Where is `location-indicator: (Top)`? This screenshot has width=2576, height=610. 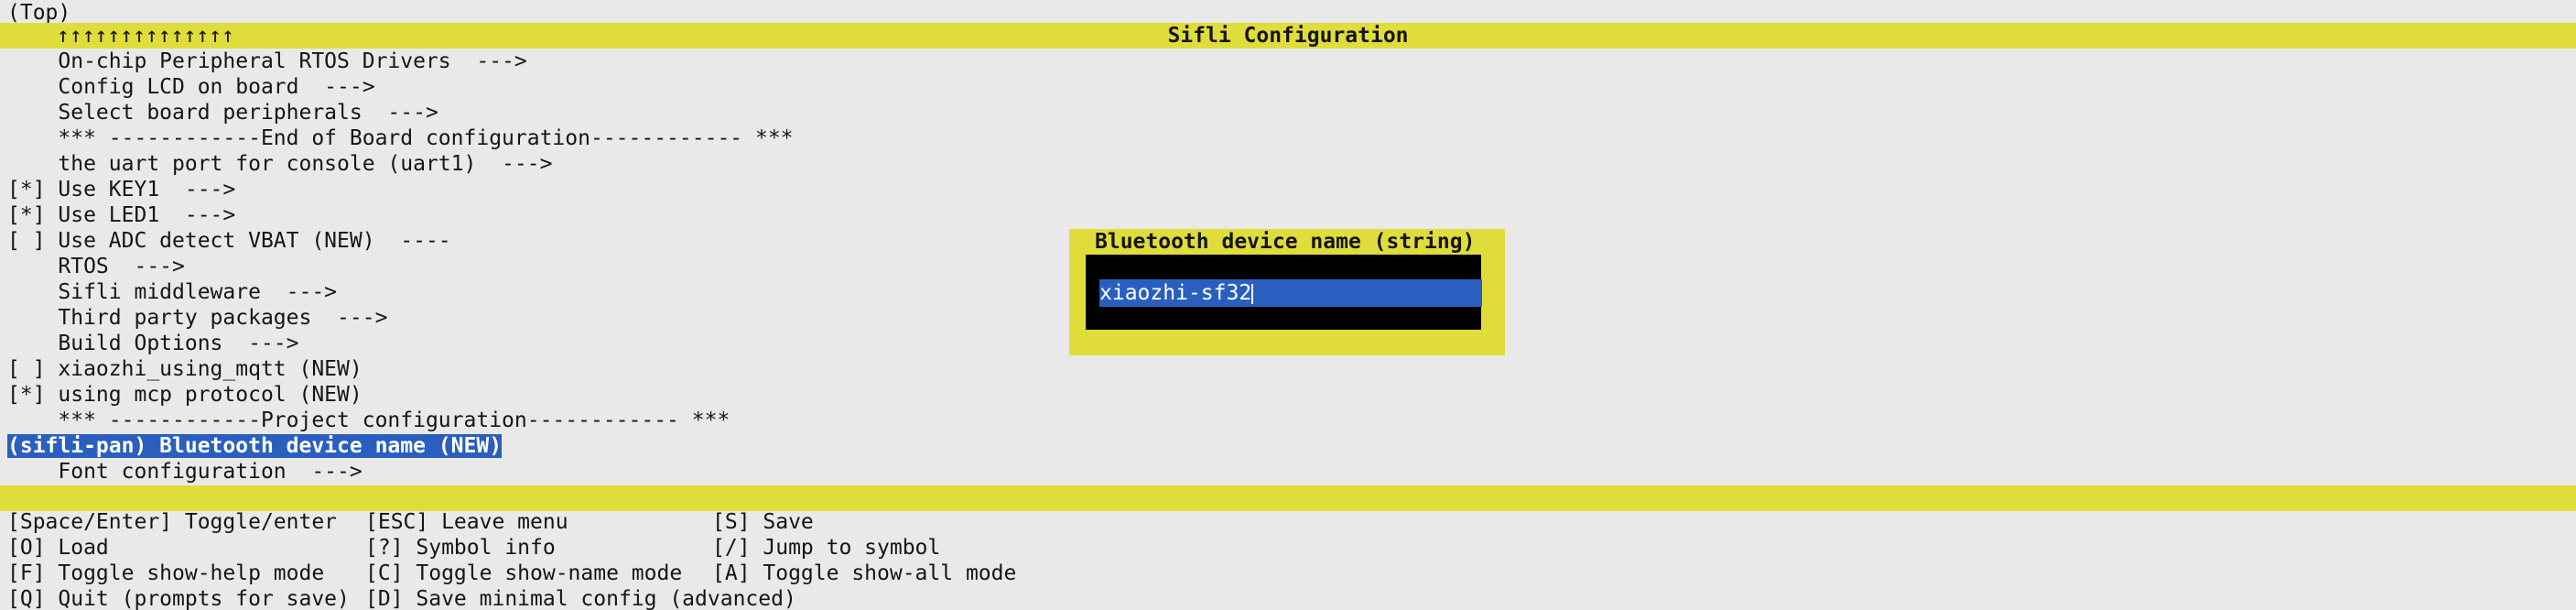 location-indicator: (Top) is located at coordinates (39, 13).